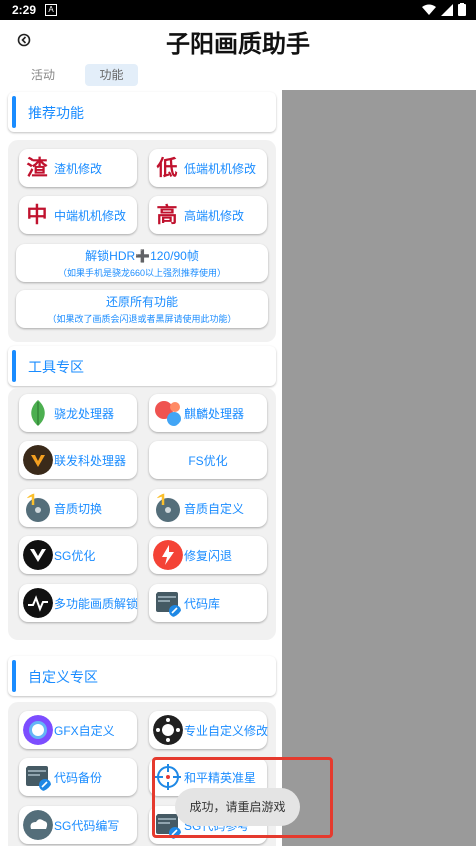 The height and width of the screenshot is (846, 476). Describe the element at coordinates (142, 366) in the screenshot. I see `section-header-tools: 工具专区` at that location.